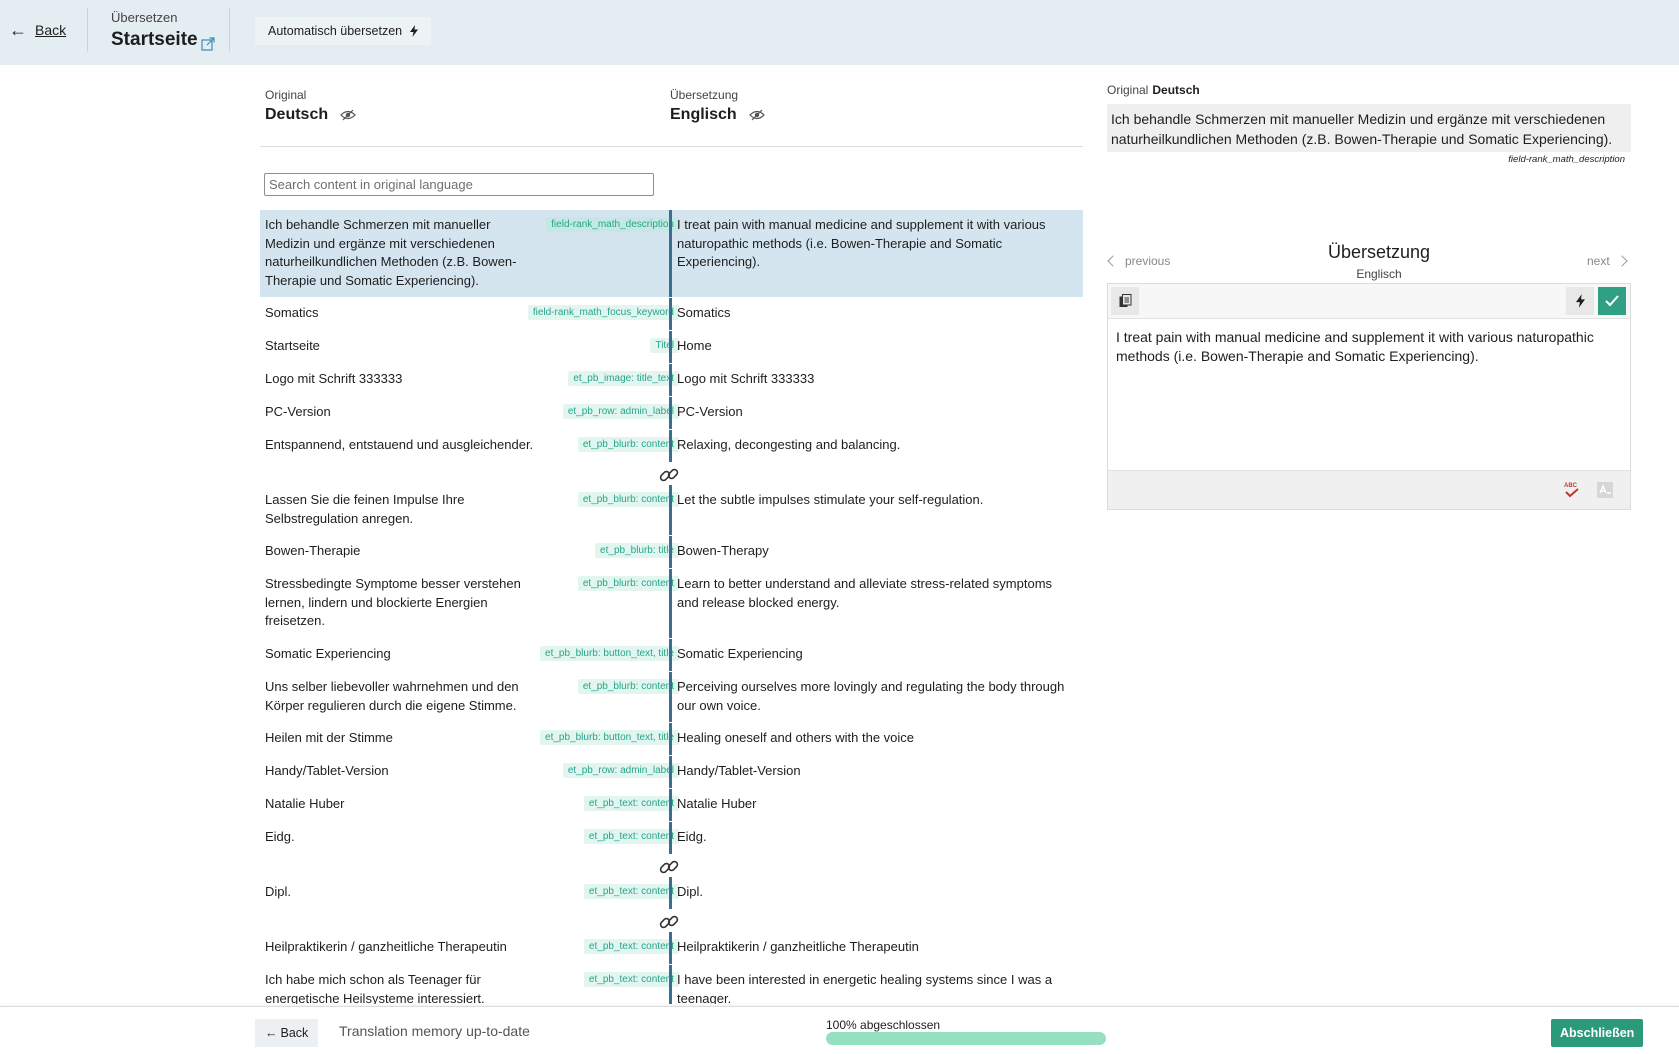 This screenshot has height=1054, width=1679. Describe the element at coordinates (874, 771) in the screenshot. I see `translated-text: Handy/Tablet-Version` at that location.